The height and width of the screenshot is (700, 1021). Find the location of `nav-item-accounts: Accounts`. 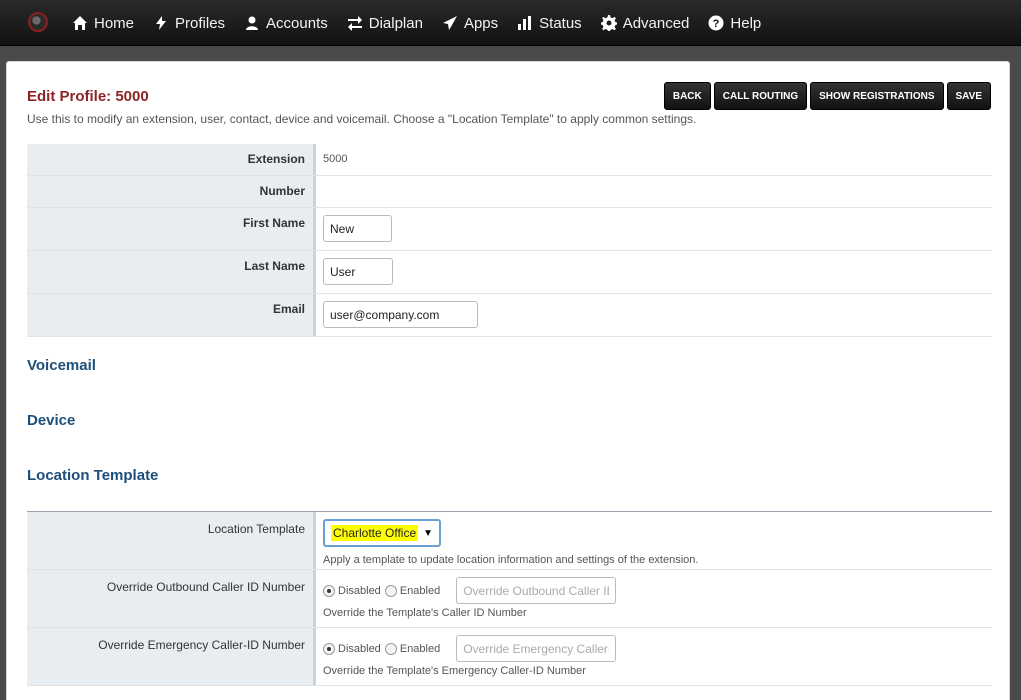

nav-item-accounts: Accounts is located at coordinates (286, 23).